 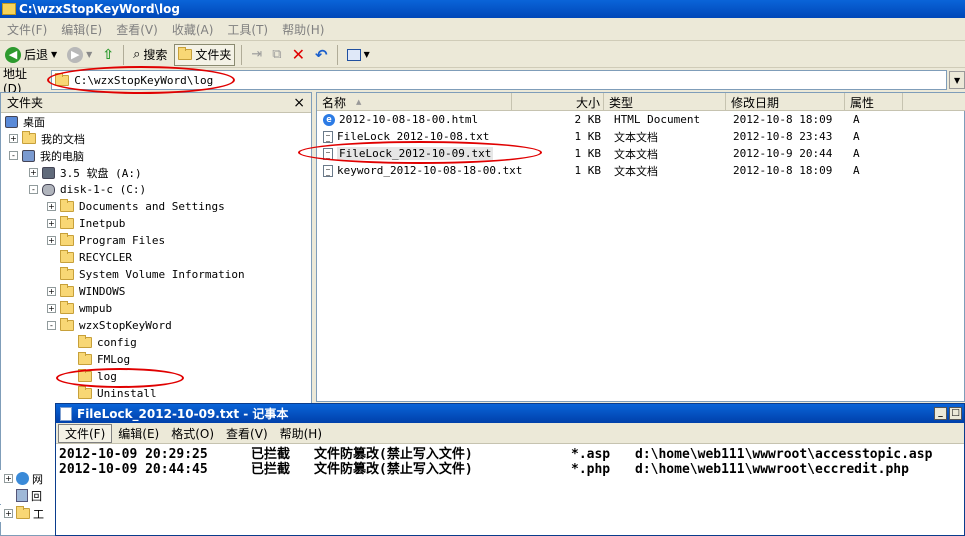 I want to click on menu-help: 帮助(H), so click(x=303, y=29).